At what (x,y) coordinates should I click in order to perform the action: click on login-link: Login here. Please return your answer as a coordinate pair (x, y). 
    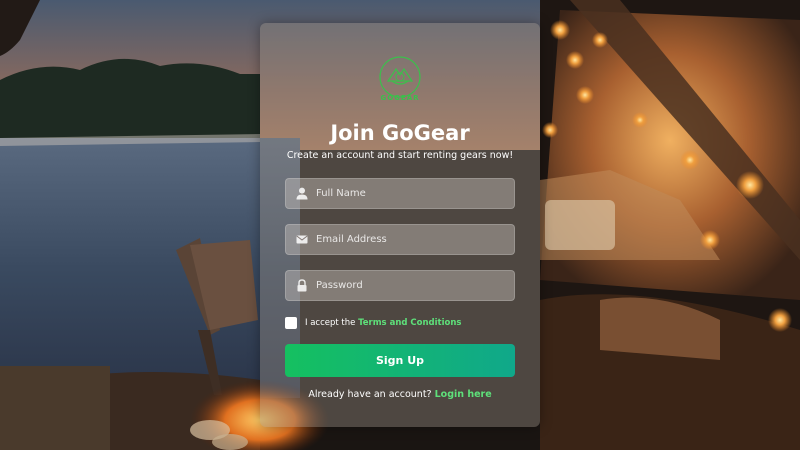
    Looking at the image, I should click on (463, 394).